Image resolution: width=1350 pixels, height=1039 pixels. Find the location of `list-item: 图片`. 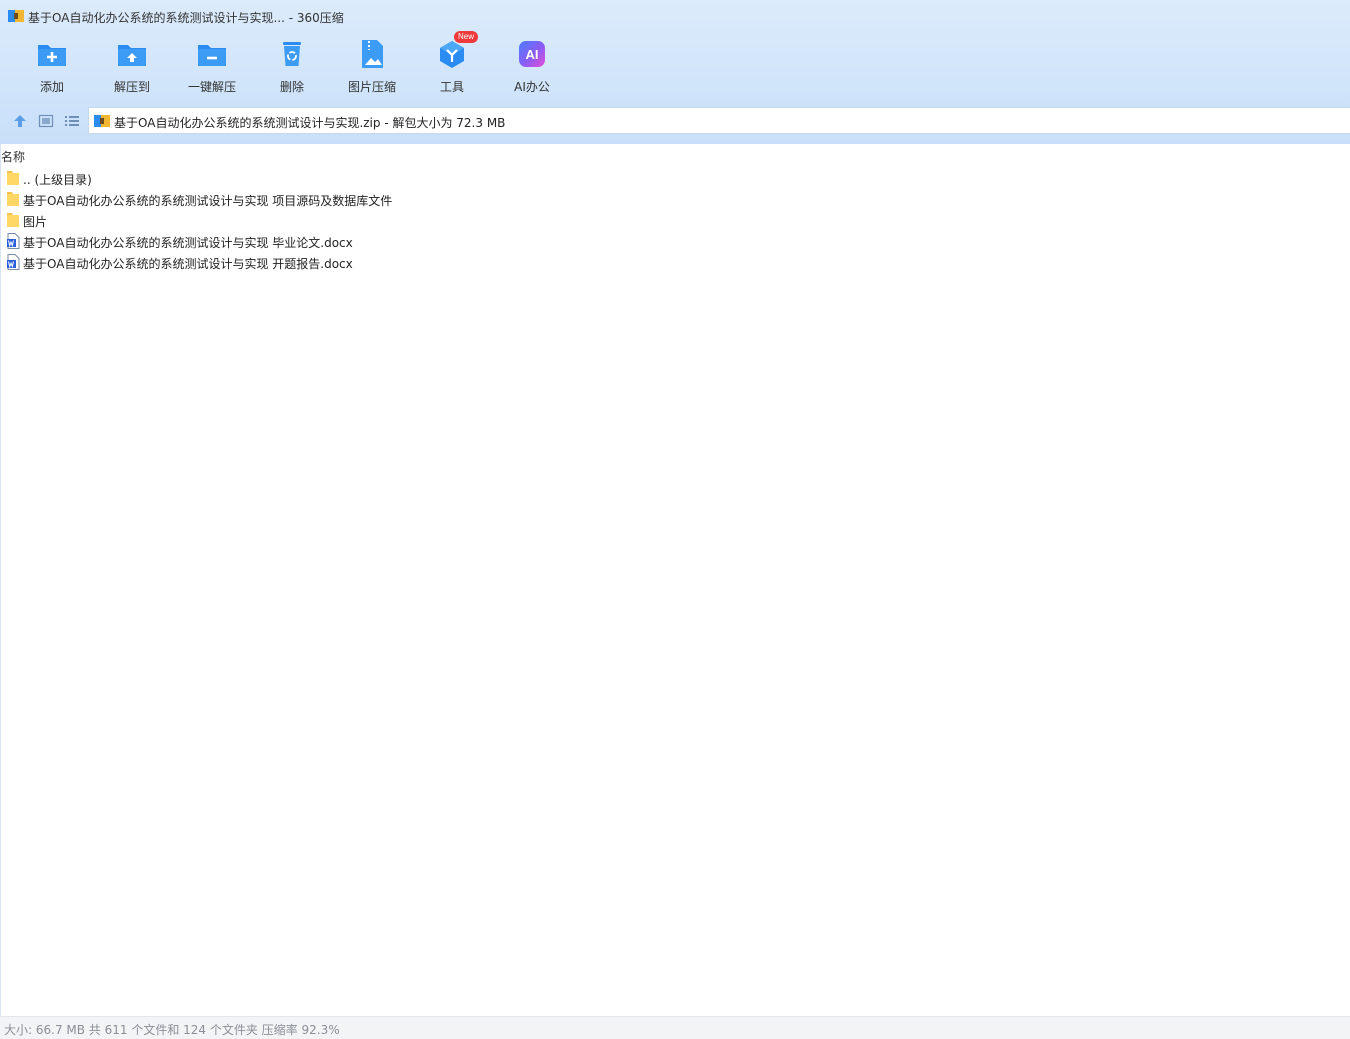

list-item: 图片 is located at coordinates (306, 220).